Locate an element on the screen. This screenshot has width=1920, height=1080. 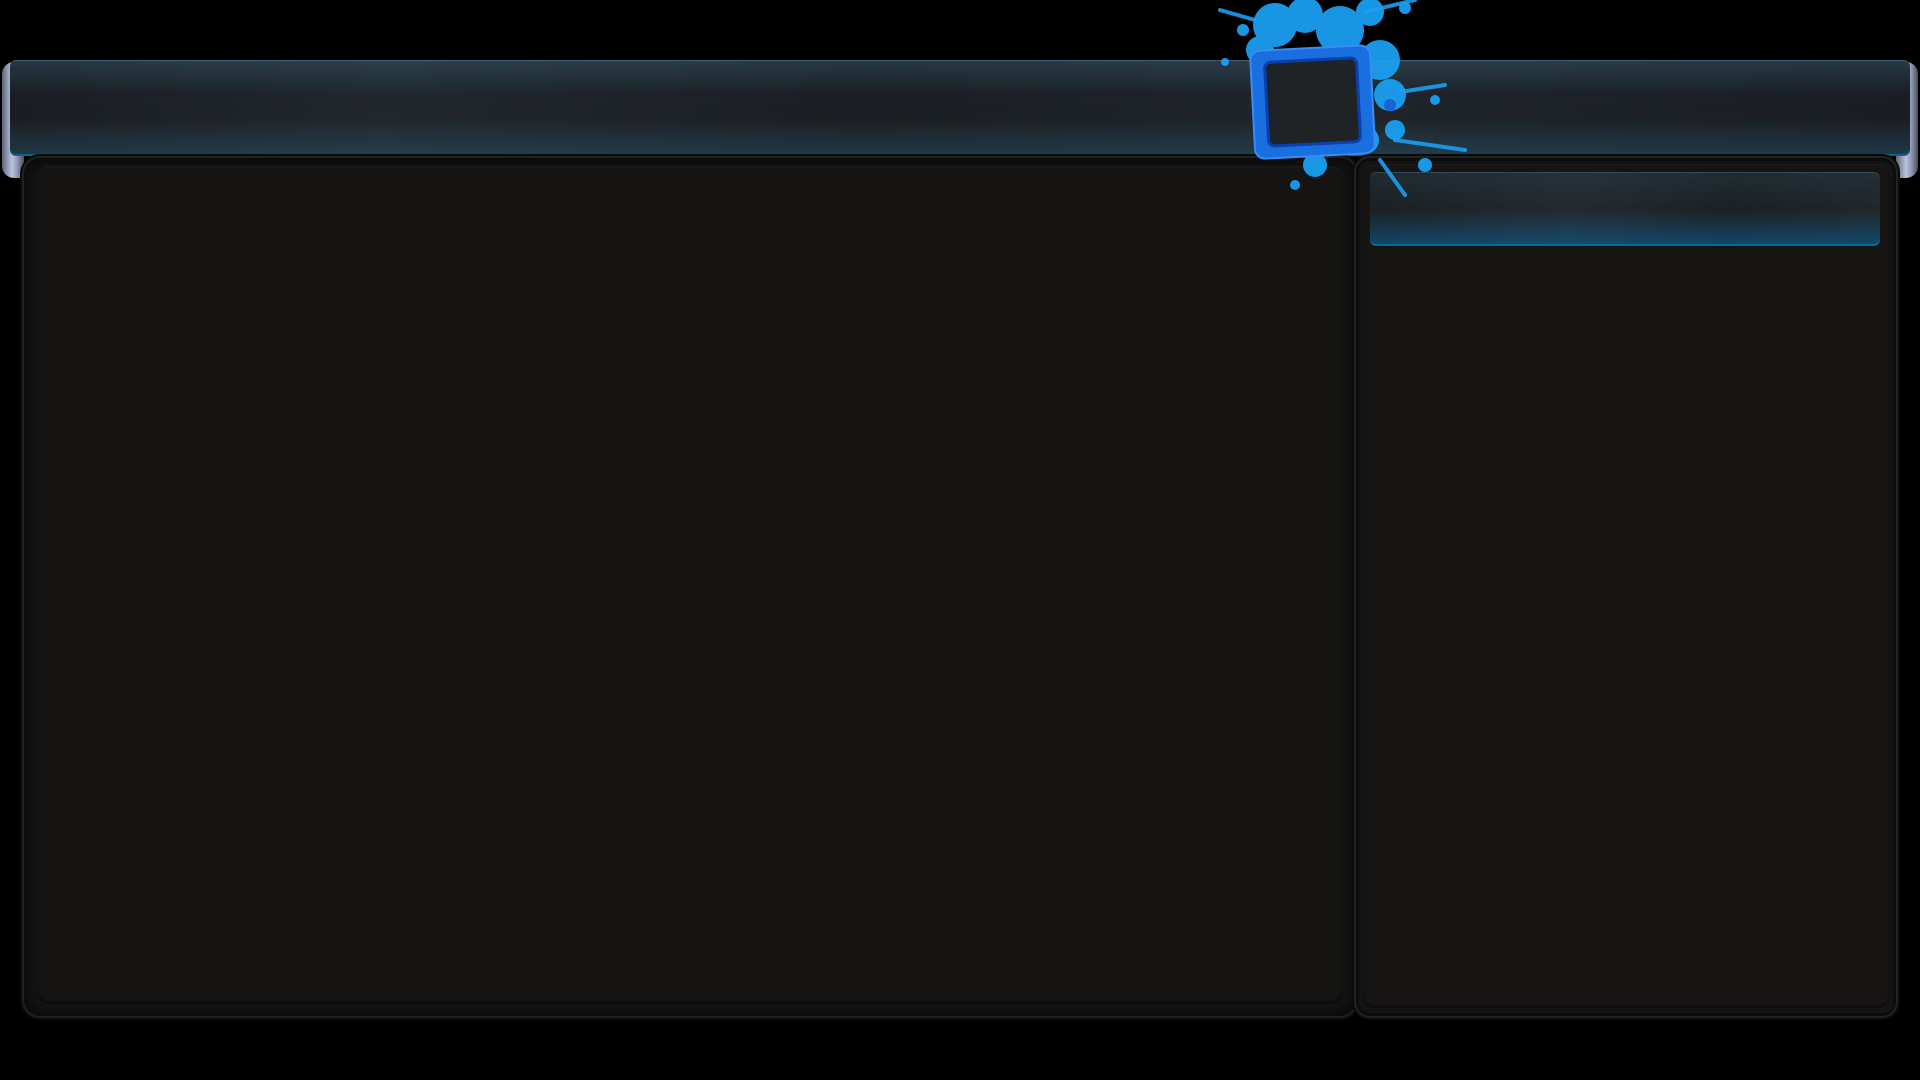
side-panel-header is located at coordinates (1625, 209).